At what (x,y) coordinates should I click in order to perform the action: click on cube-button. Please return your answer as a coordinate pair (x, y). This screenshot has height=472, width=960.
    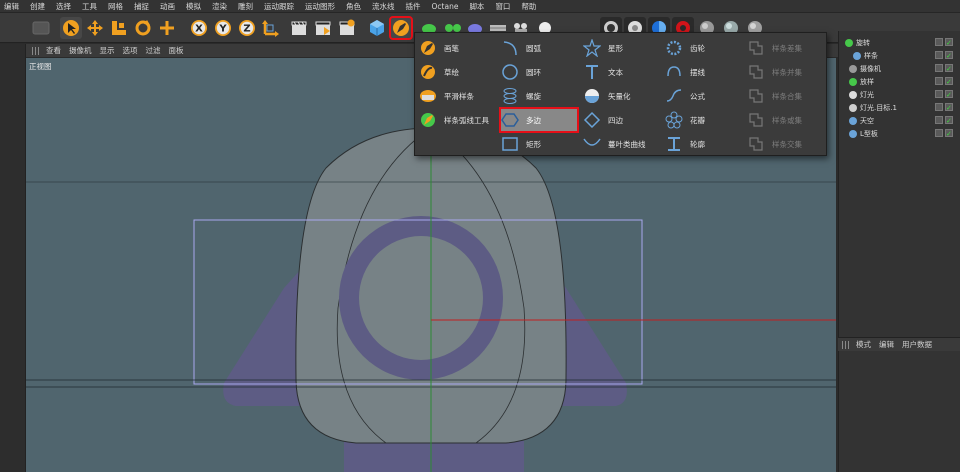
    Looking at the image, I should click on (377, 28).